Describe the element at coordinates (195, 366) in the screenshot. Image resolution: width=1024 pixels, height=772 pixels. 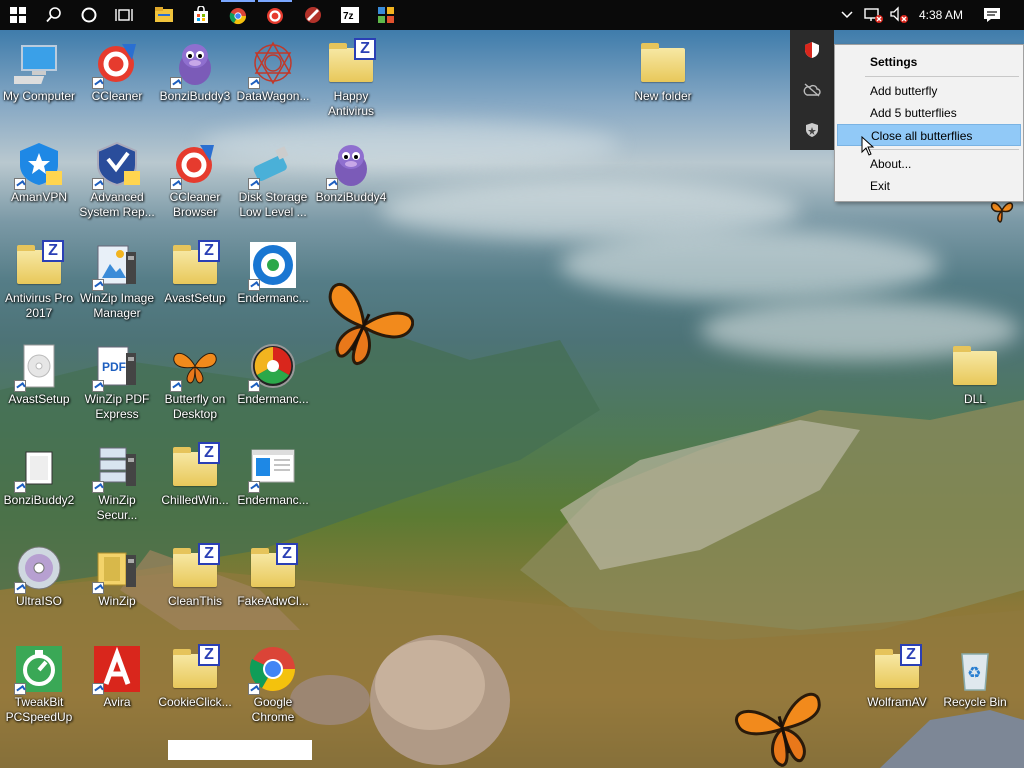
I see `butterfly-icon` at that location.